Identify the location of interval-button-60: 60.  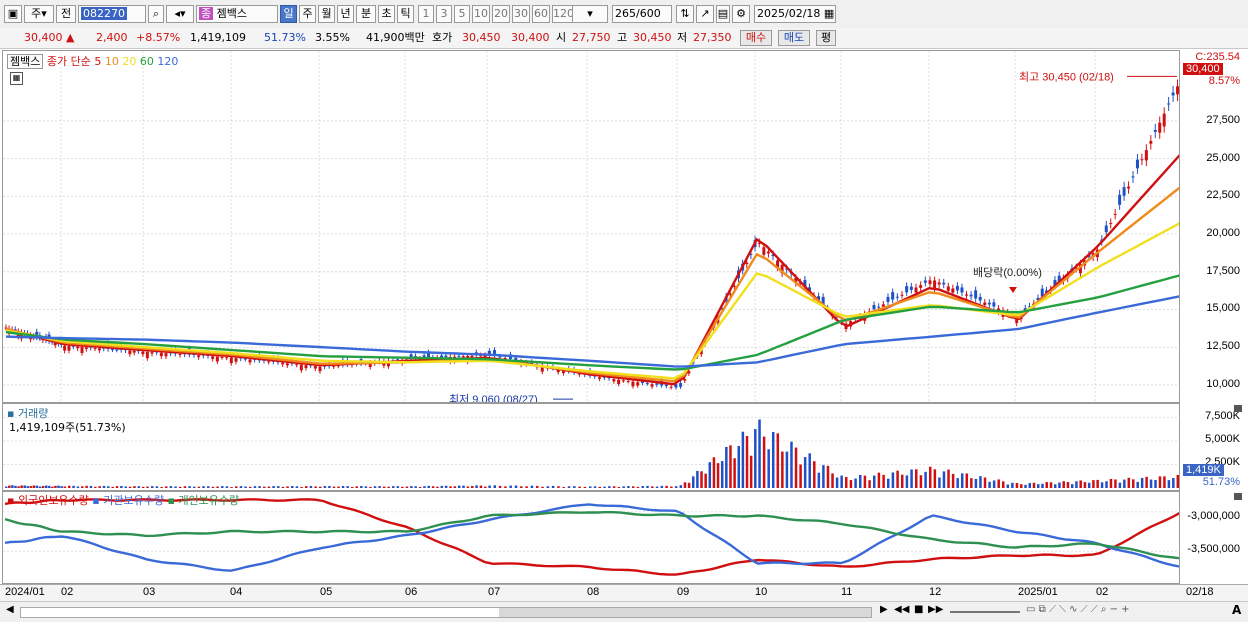
(541, 14).